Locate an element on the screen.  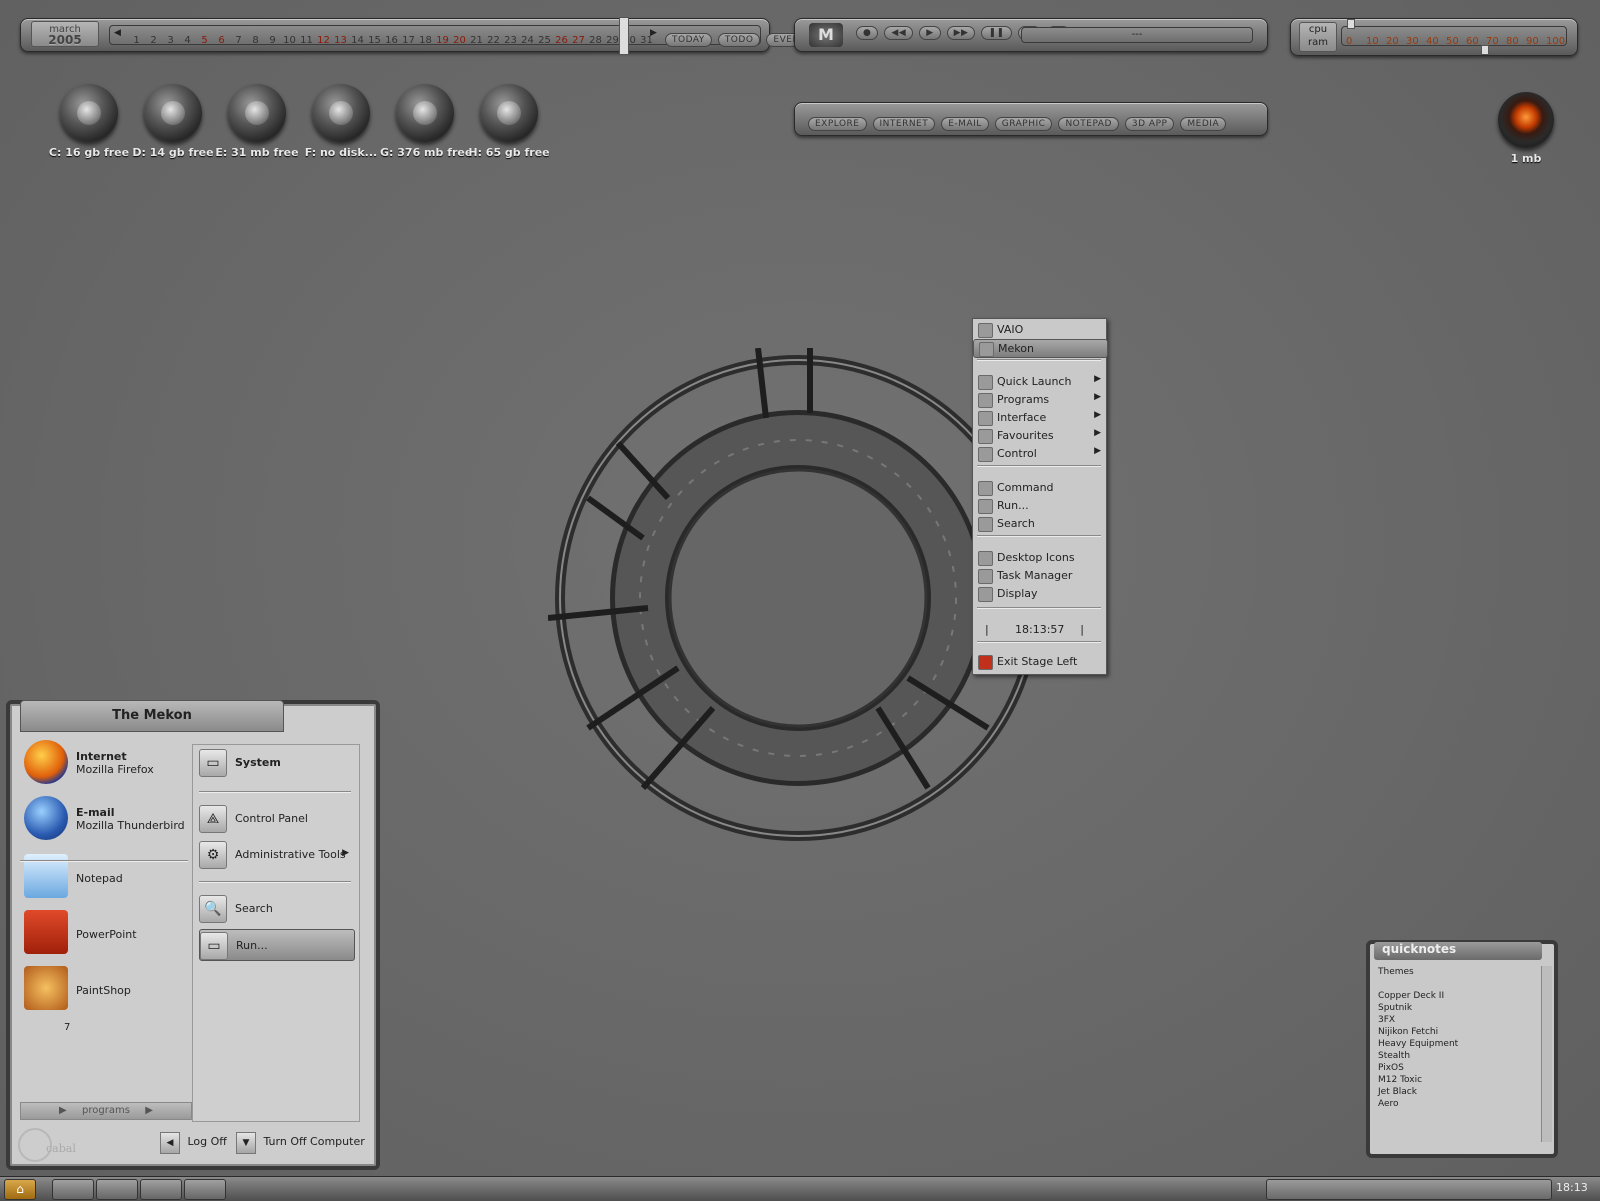
calendar-day: 20 is located at coordinates (459, 40).